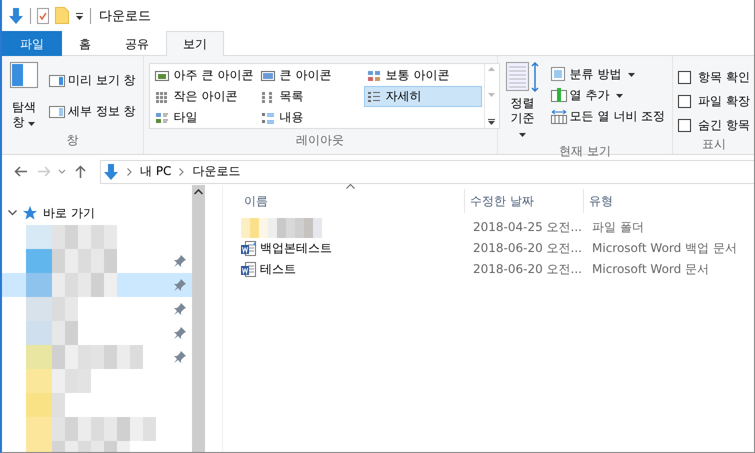 Image resolution: width=755 pixels, height=453 pixels. What do you see at coordinates (352, 201) in the screenshot?
I see `column-header: 이름` at bounding box center [352, 201].